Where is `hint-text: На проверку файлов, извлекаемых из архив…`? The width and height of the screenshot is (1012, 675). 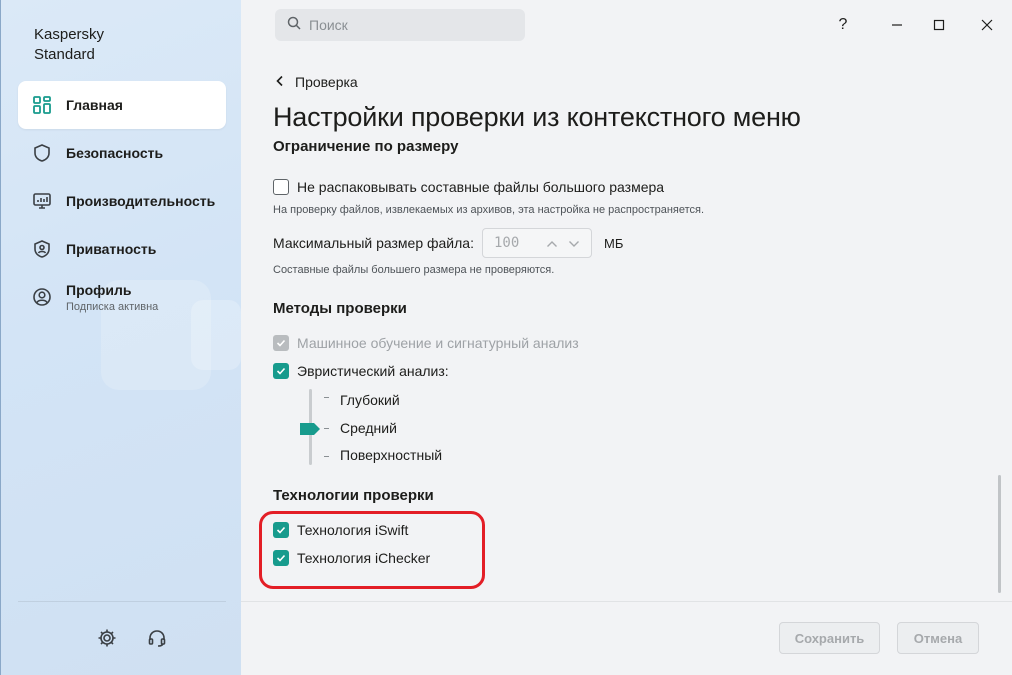 hint-text: На проверку файлов, извлекаемых из архив… is located at coordinates (489, 210).